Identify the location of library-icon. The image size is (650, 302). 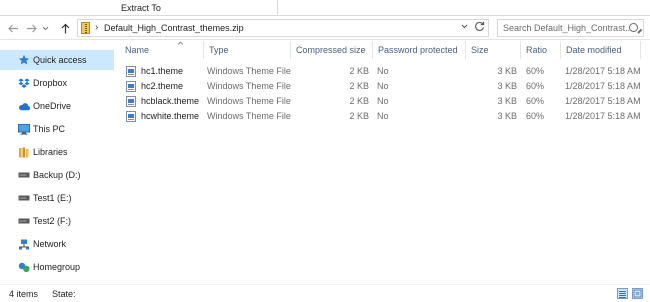
(24, 152).